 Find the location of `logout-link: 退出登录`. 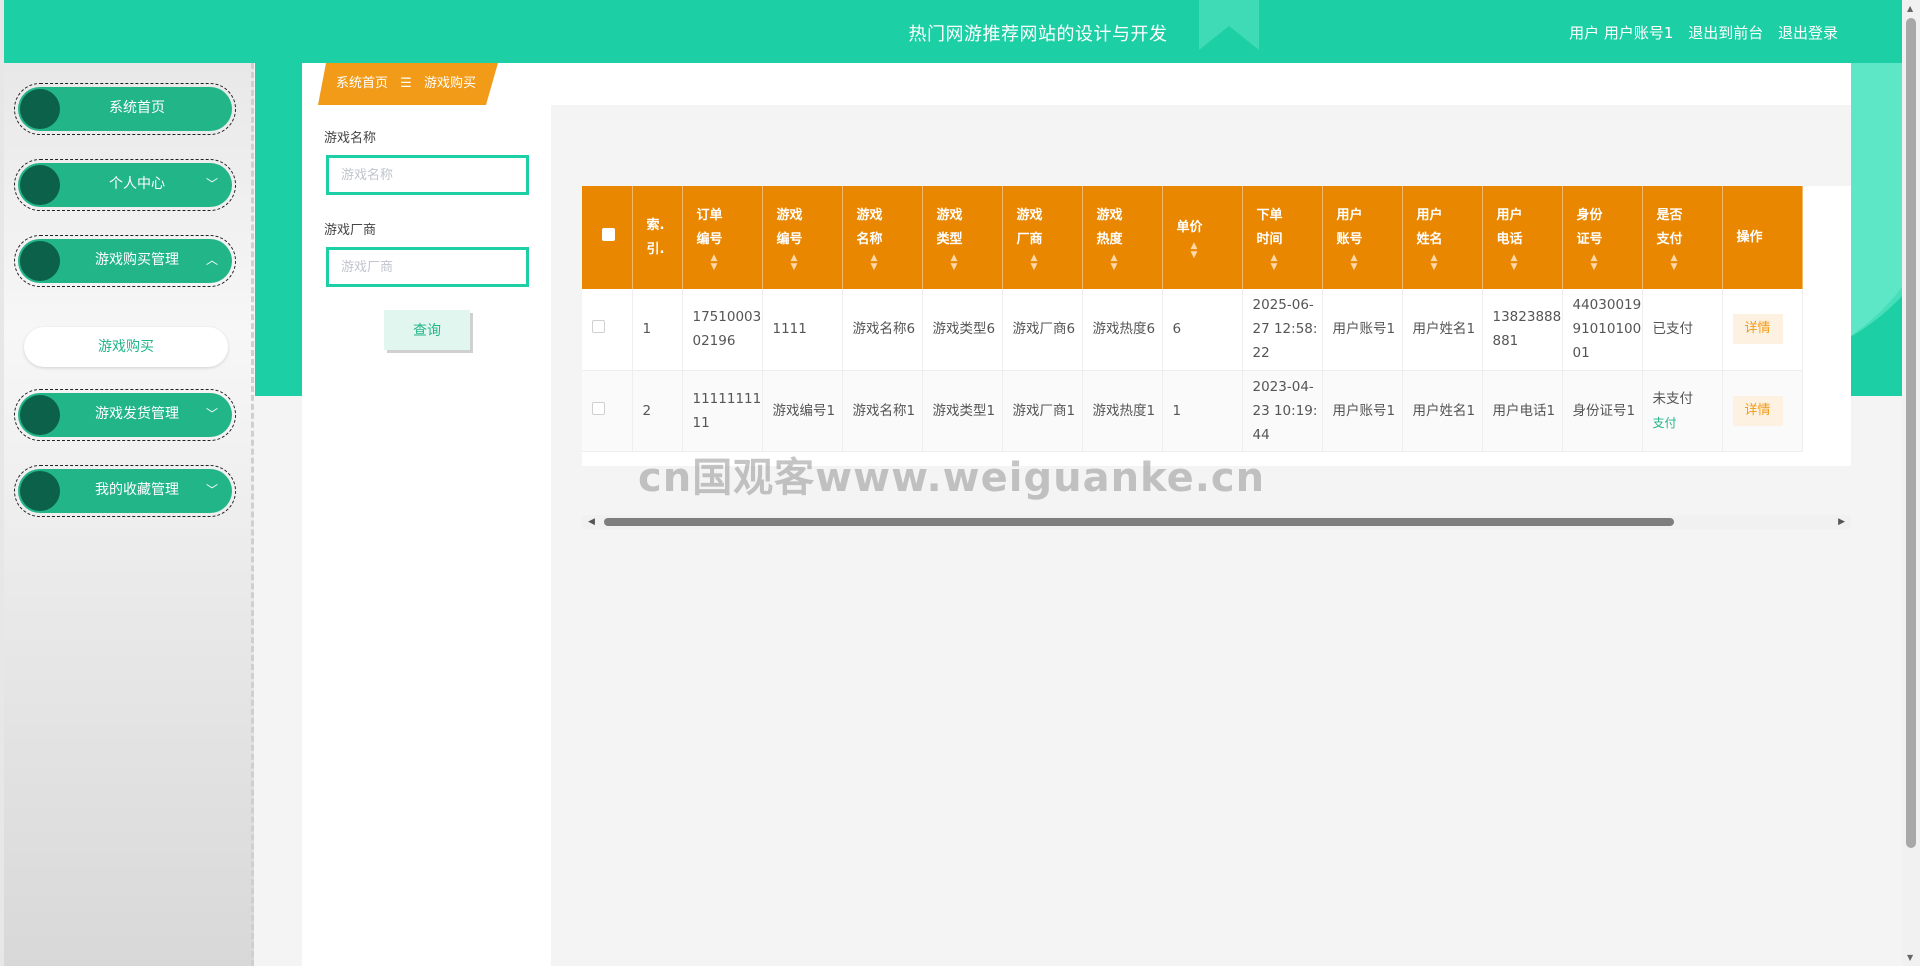

logout-link: 退出登录 is located at coordinates (1808, 33).